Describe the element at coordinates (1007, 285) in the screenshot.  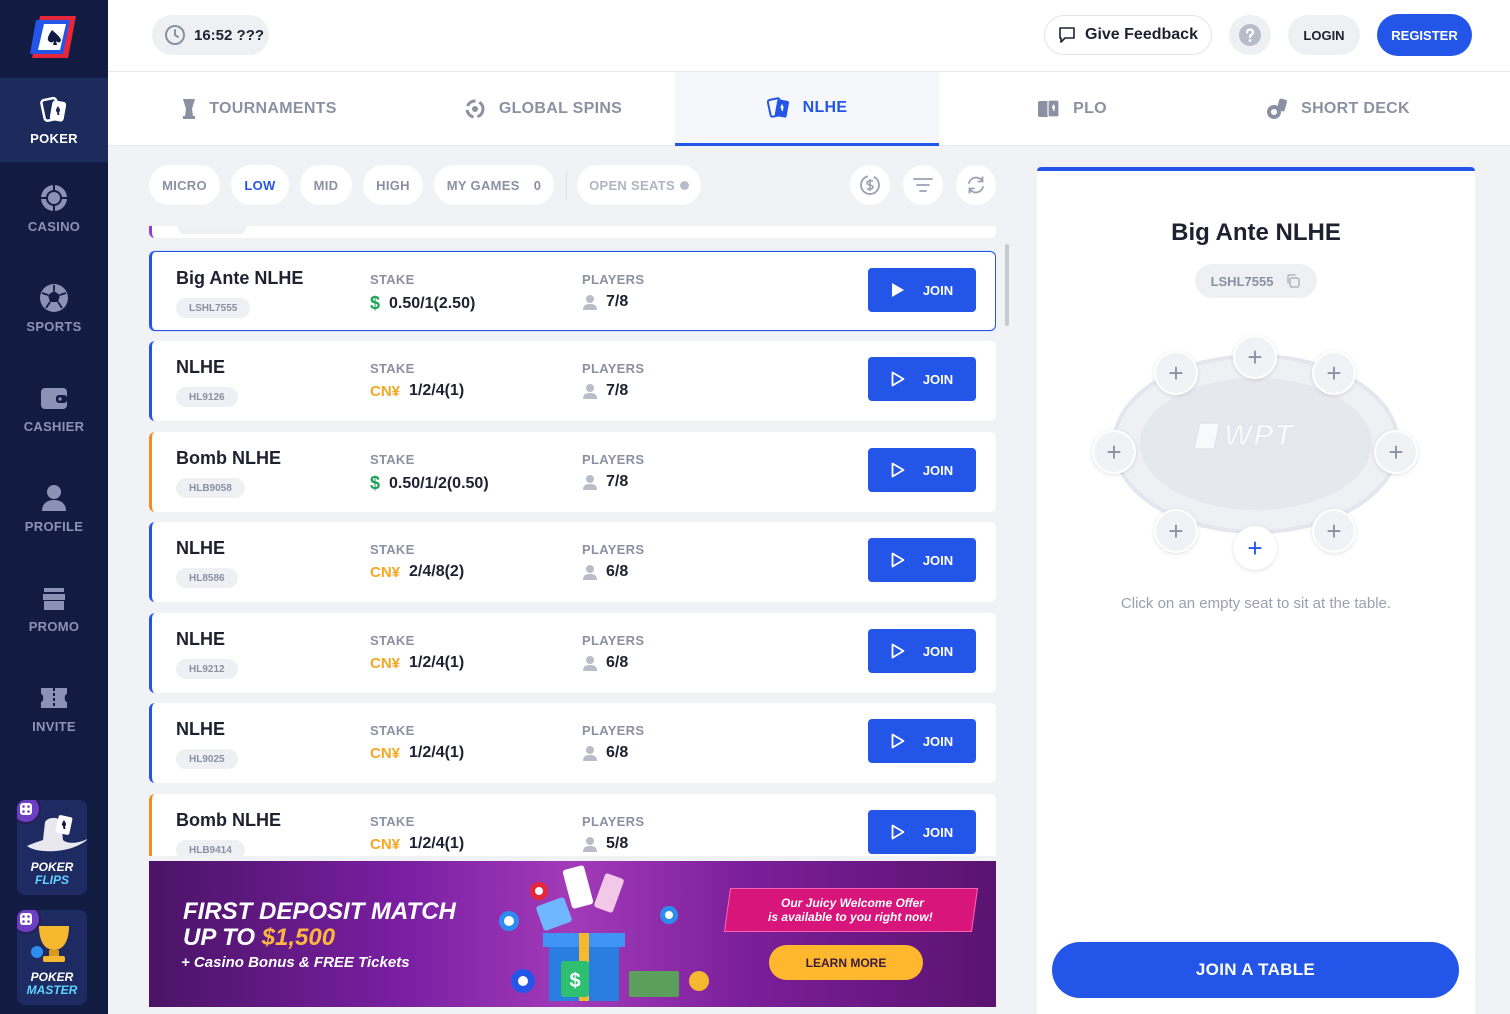
I see `list-scrollbar` at that location.